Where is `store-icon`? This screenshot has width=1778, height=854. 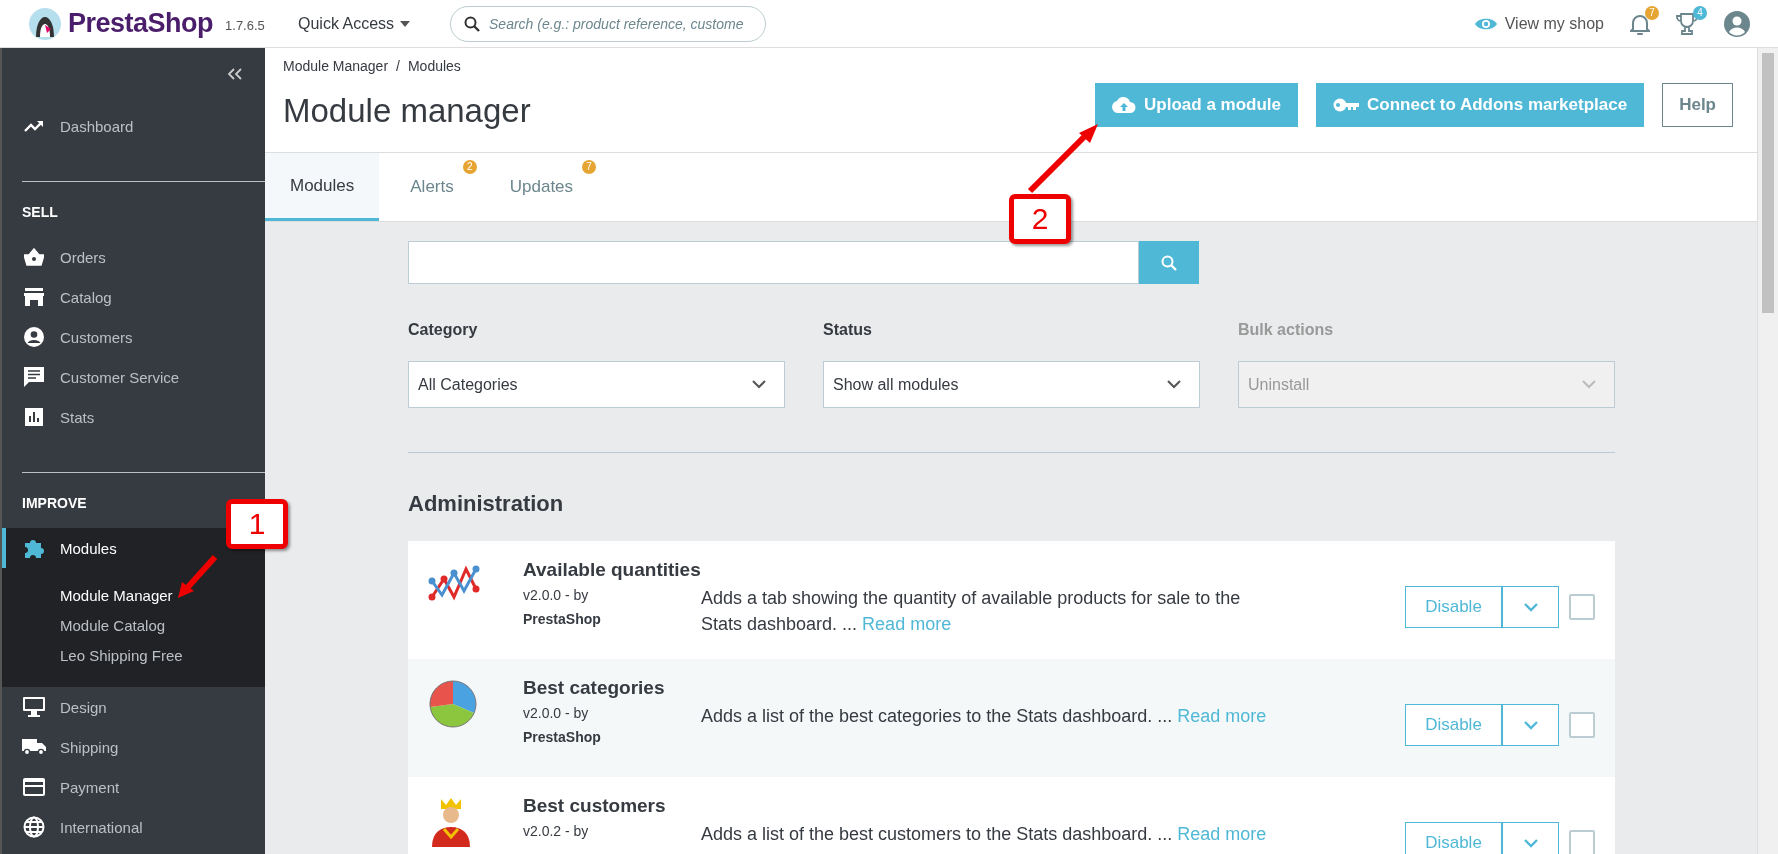 store-icon is located at coordinates (34, 297).